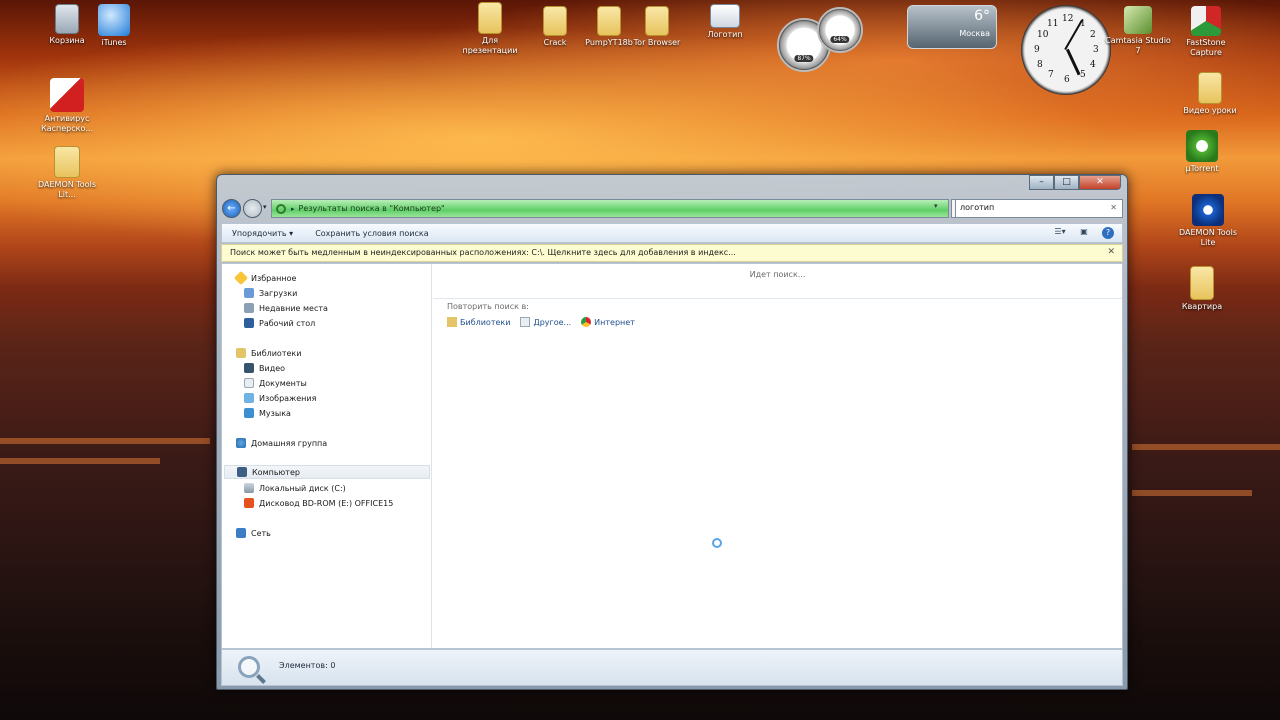 The height and width of the screenshot is (720, 1280). I want to click on minimize-button: –, so click(1041, 182).